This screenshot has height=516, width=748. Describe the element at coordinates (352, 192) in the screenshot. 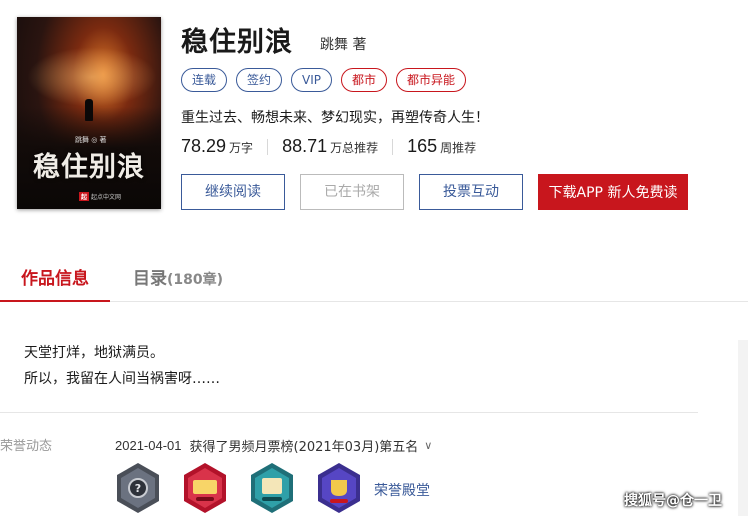

I see `in-bookshelf-button: 已在书架` at that location.